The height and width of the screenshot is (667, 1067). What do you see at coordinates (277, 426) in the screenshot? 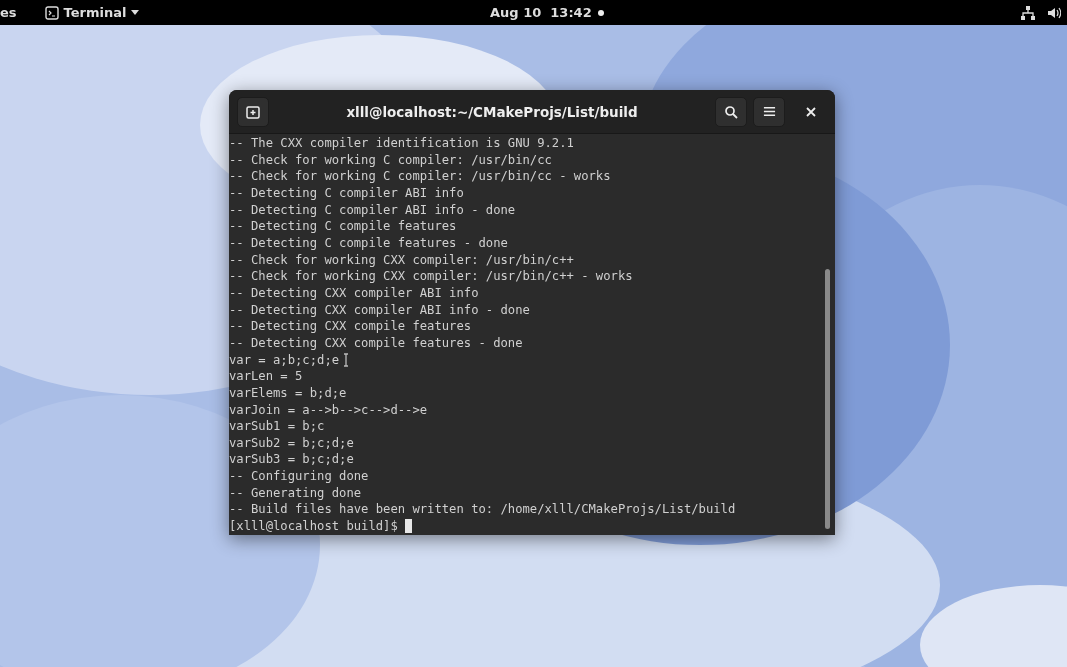
I see `terminal-output-line: varSub1 = b;c` at bounding box center [277, 426].